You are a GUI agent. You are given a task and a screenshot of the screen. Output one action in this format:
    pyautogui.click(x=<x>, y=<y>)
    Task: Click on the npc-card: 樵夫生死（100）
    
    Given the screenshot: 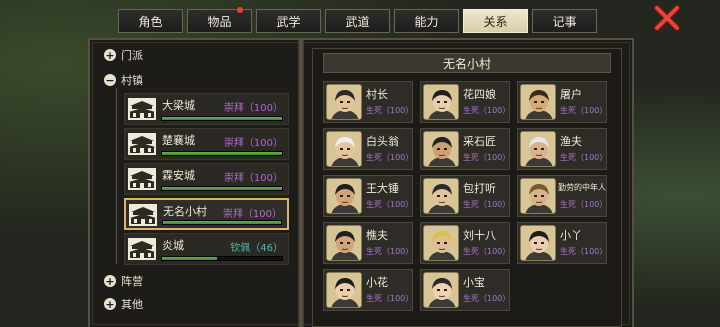 What is the action you would take?
    pyautogui.click(x=368, y=243)
    